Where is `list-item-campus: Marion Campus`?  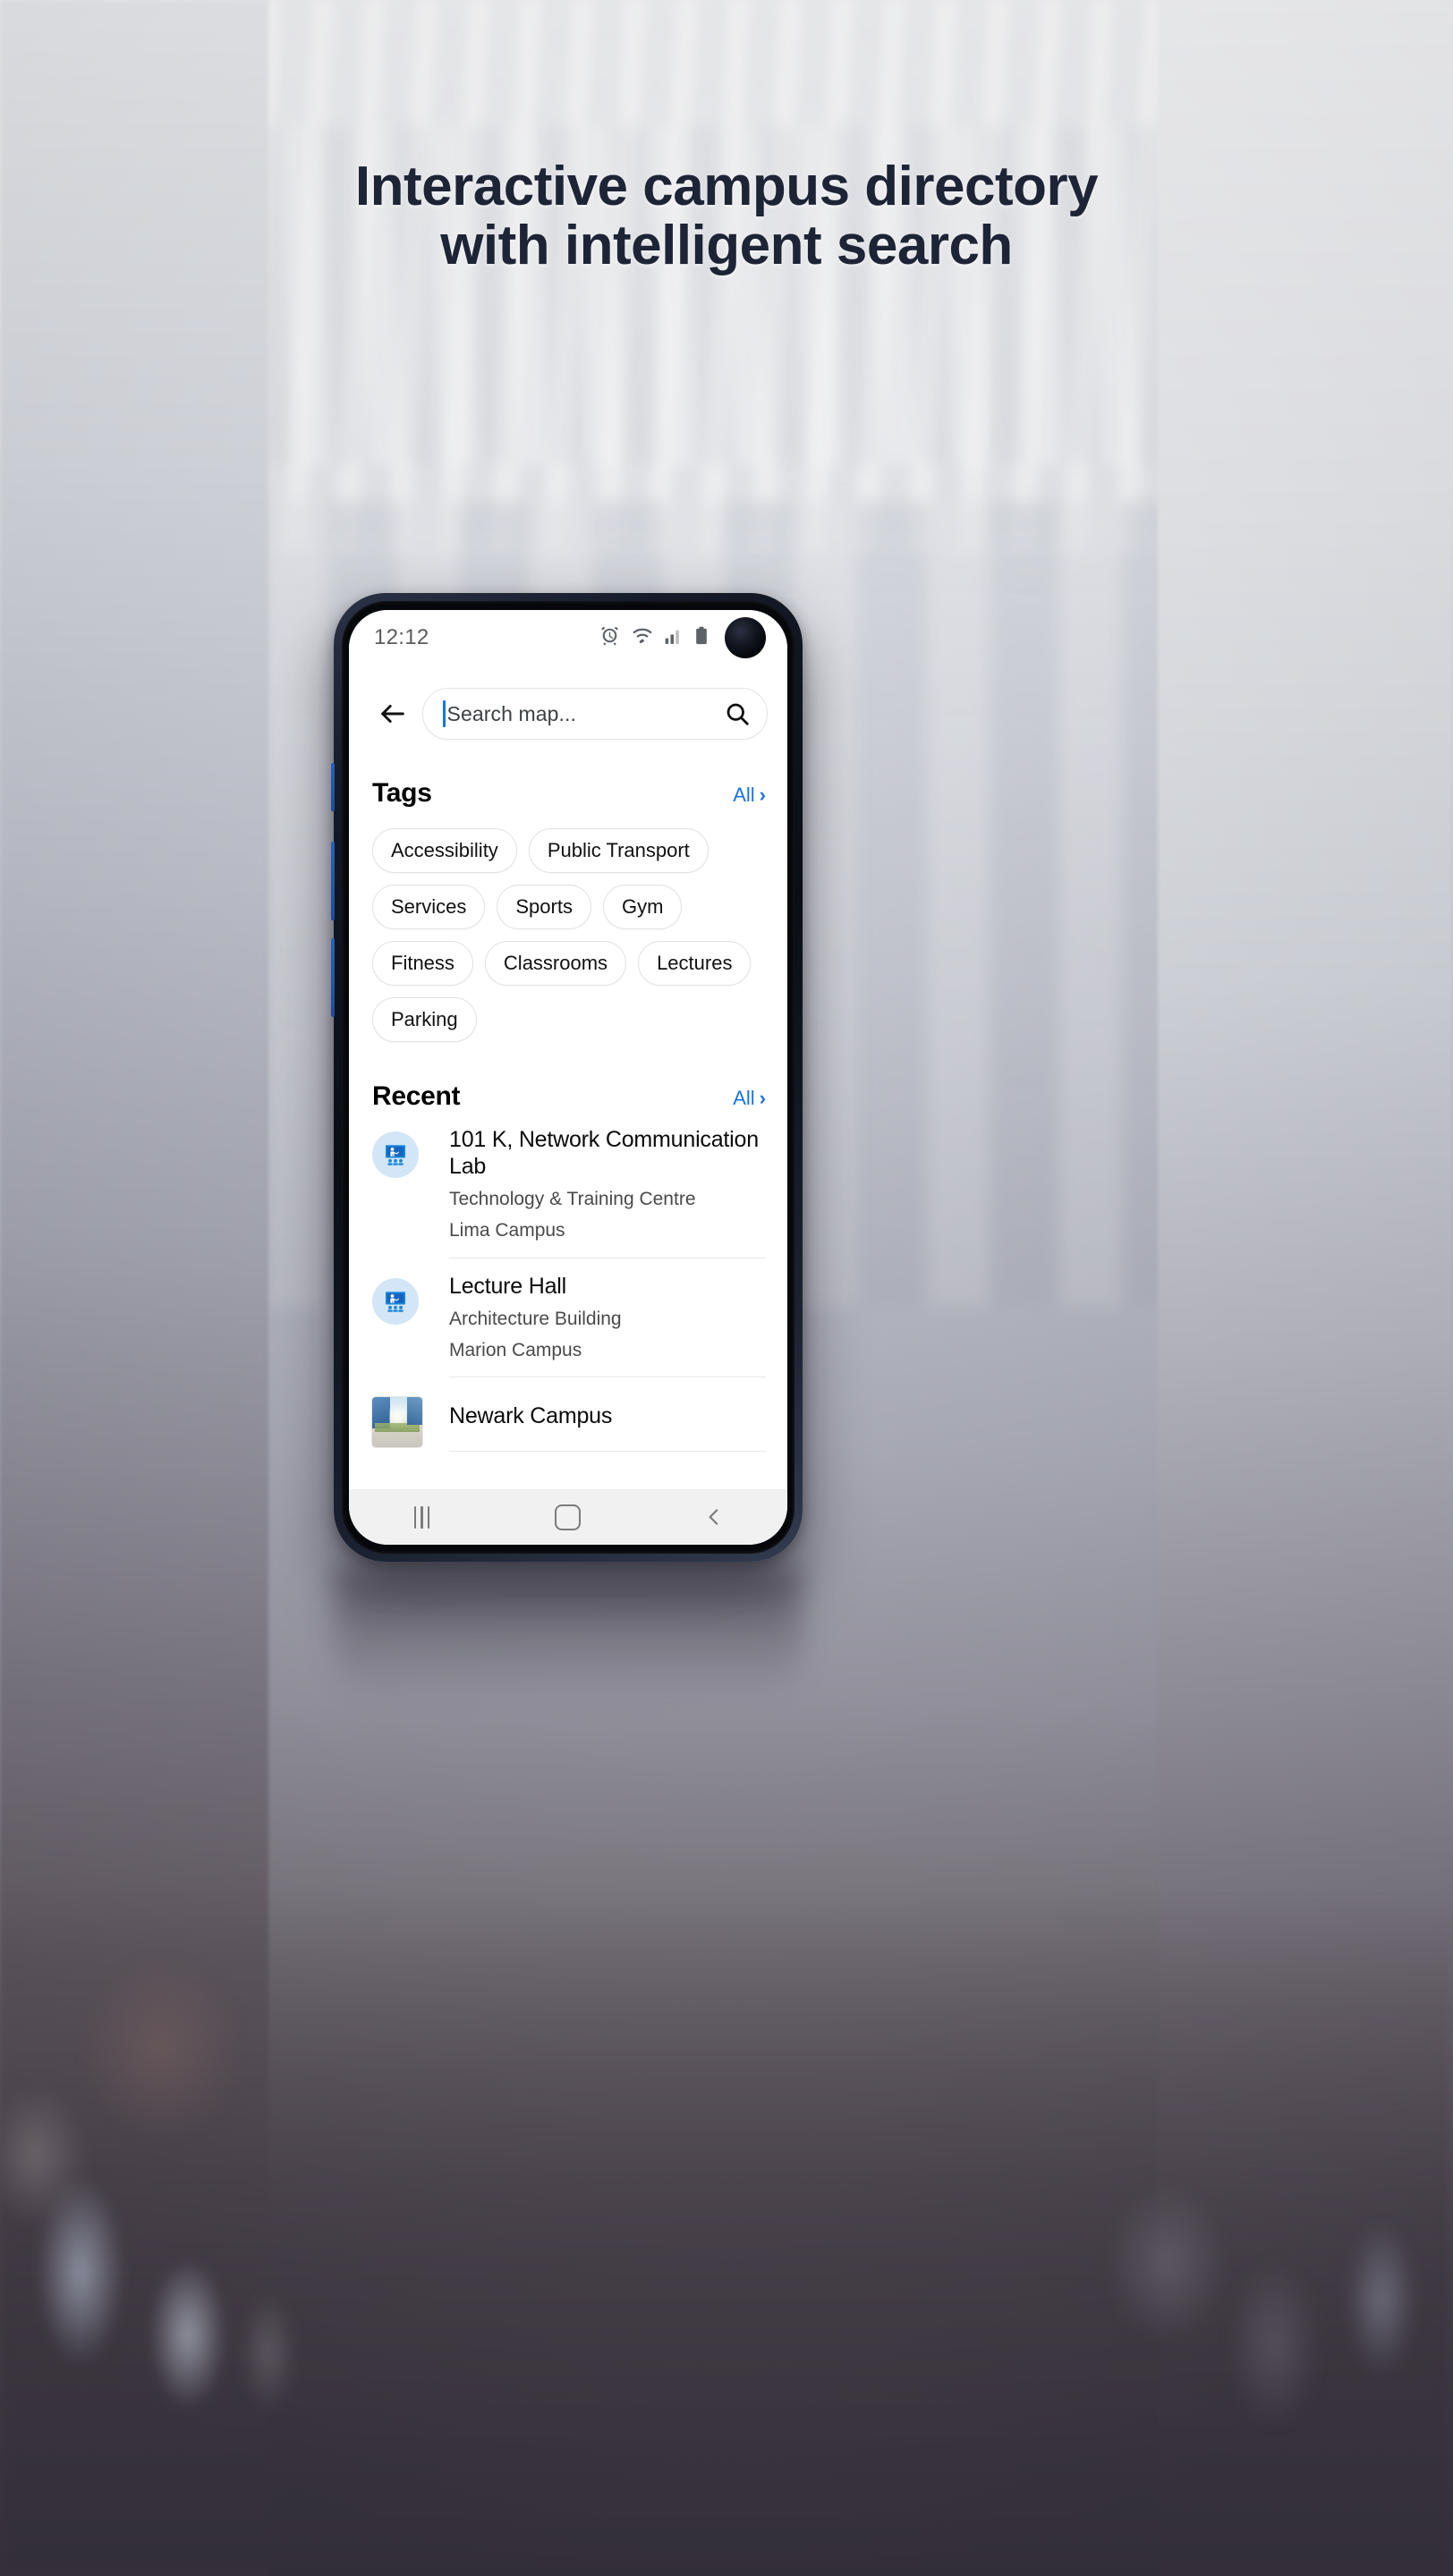 list-item-campus: Marion Campus is located at coordinates (515, 1349).